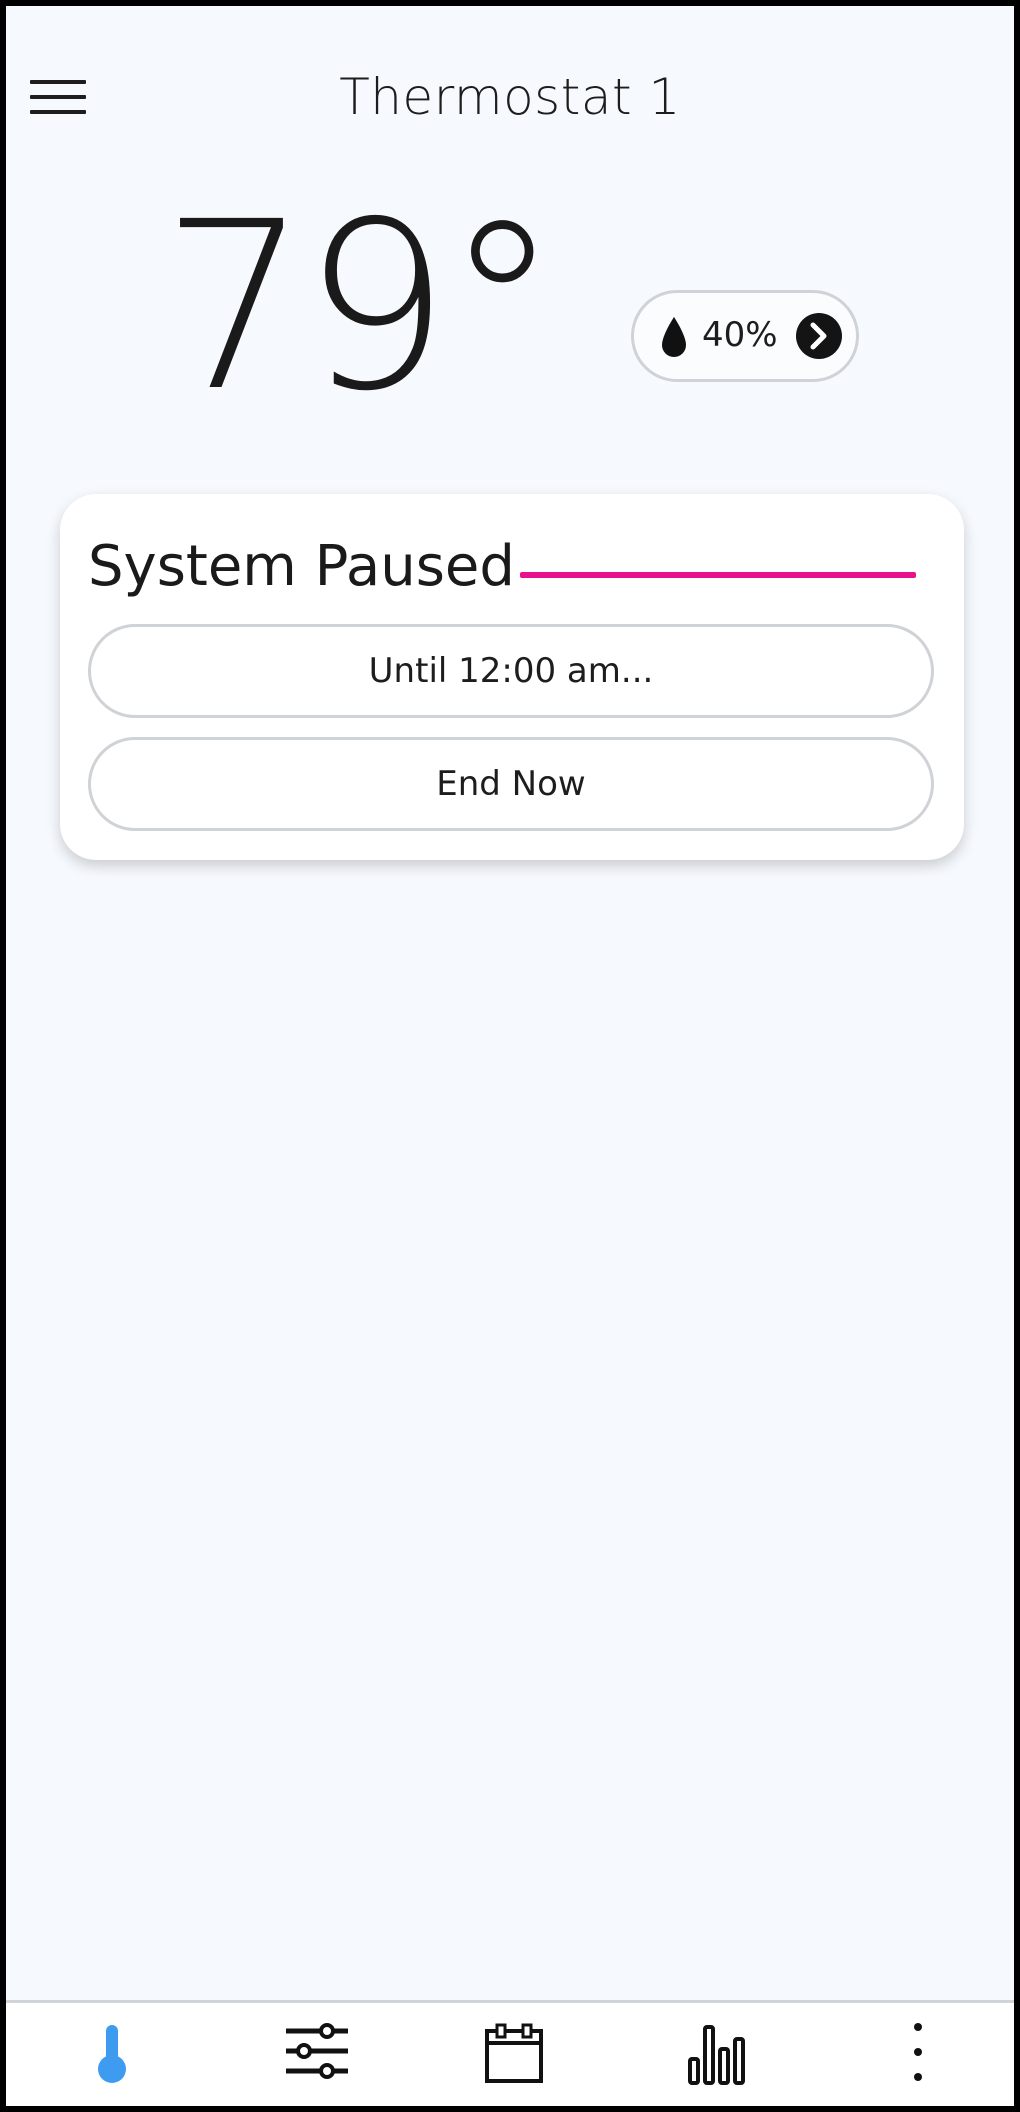  What do you see at coordinates (740, 335) in the screenshot?
I see `humidity-value: 40%` at bounding box center [740, 335].